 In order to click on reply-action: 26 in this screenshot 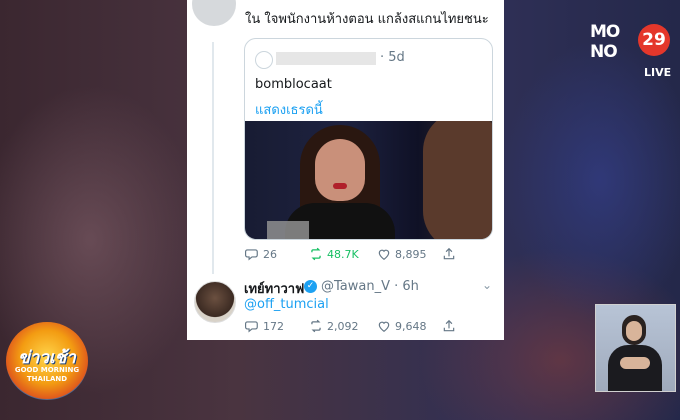, I will do `click(261, 254)`.